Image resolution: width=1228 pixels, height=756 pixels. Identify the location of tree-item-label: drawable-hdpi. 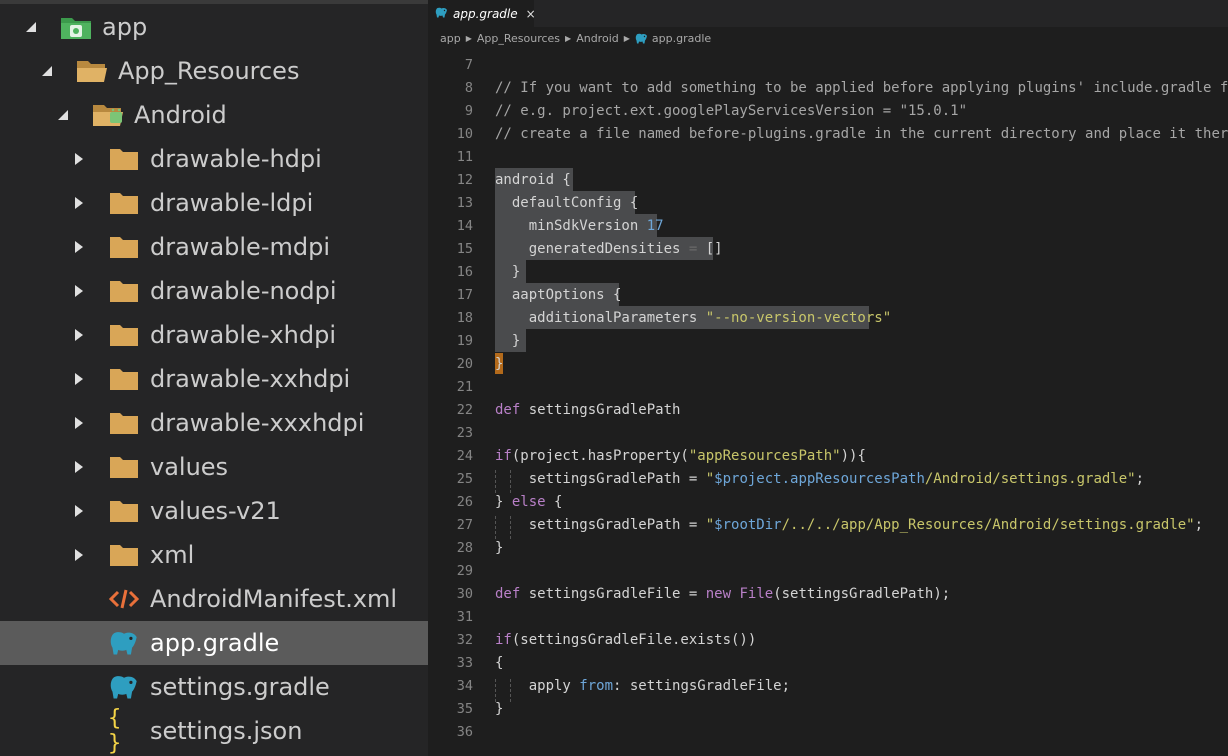
(236, 159).